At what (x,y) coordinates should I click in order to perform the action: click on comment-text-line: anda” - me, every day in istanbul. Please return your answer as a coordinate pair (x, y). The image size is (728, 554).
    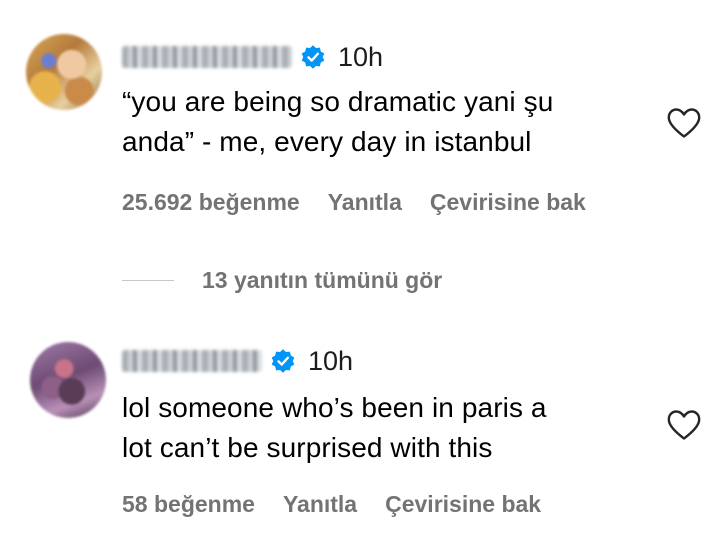
    Looking at the image, I should click on (327, 141).